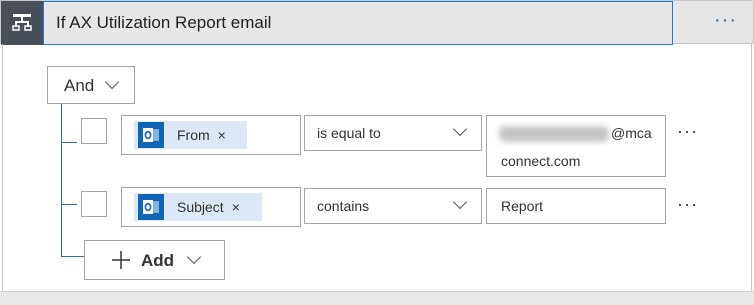 The image size is (754, 305). I want to click on row-1-value-input: @mca connect.com, so click(576, 146).